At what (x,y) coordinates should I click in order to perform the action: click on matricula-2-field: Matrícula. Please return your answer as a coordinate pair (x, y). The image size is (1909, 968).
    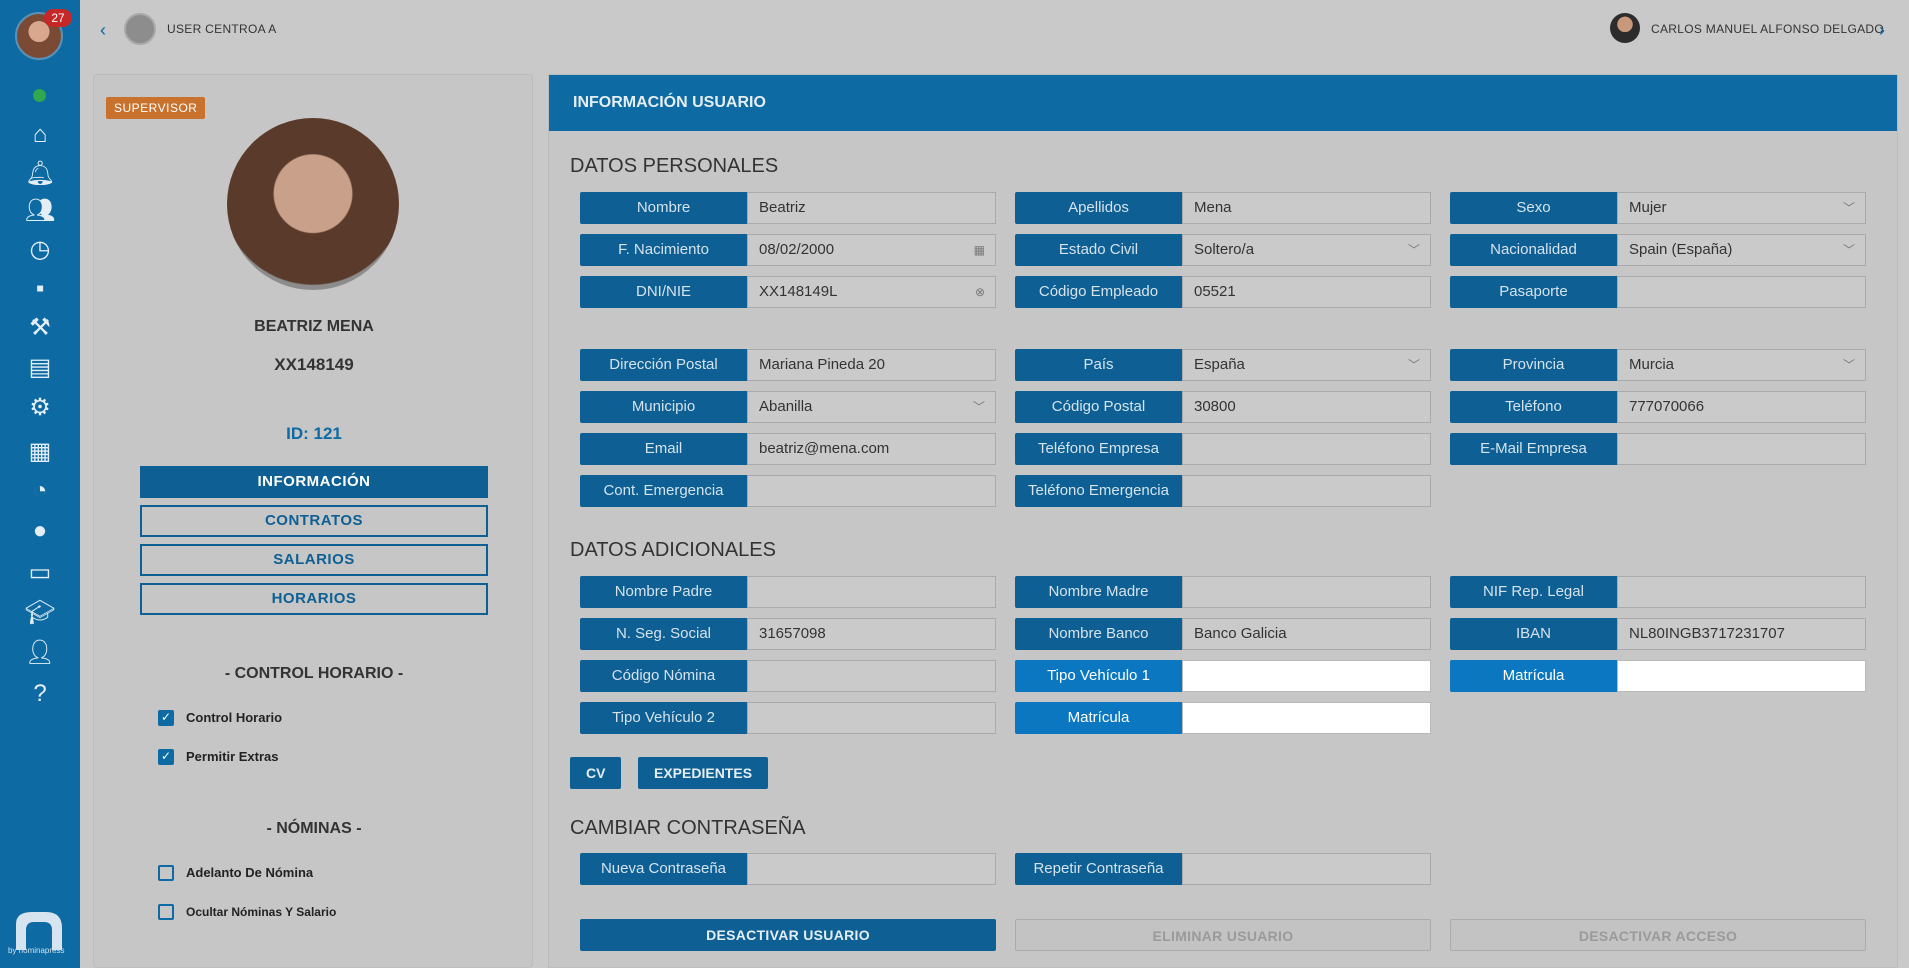
    Looking at the image, I should click on (1223, 718).